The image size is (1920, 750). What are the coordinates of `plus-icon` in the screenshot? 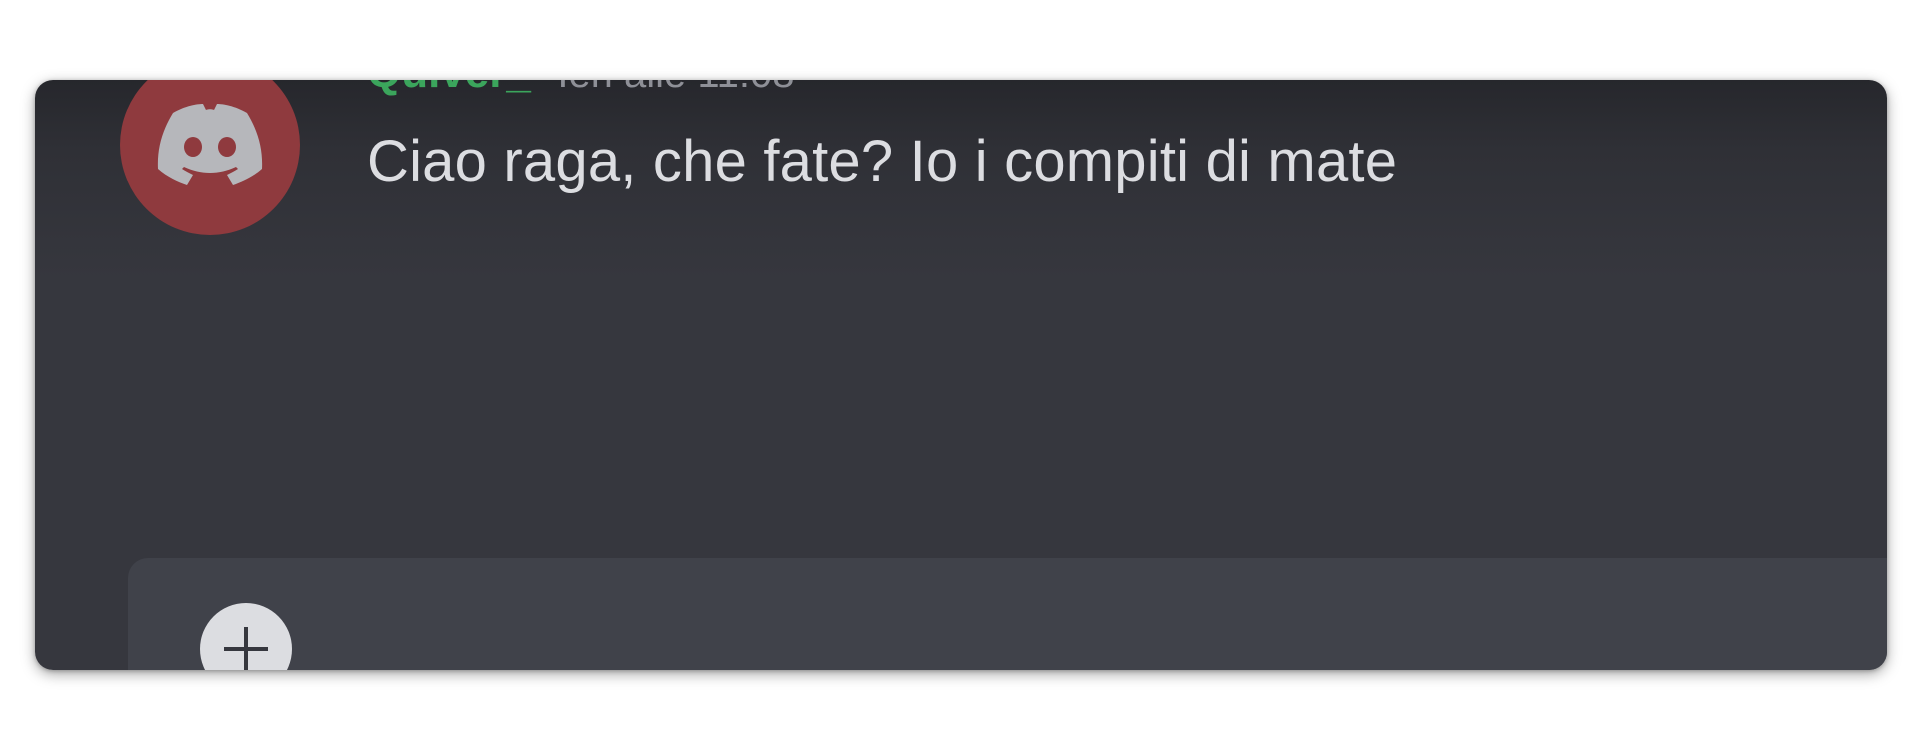 It's located at (246, 648).